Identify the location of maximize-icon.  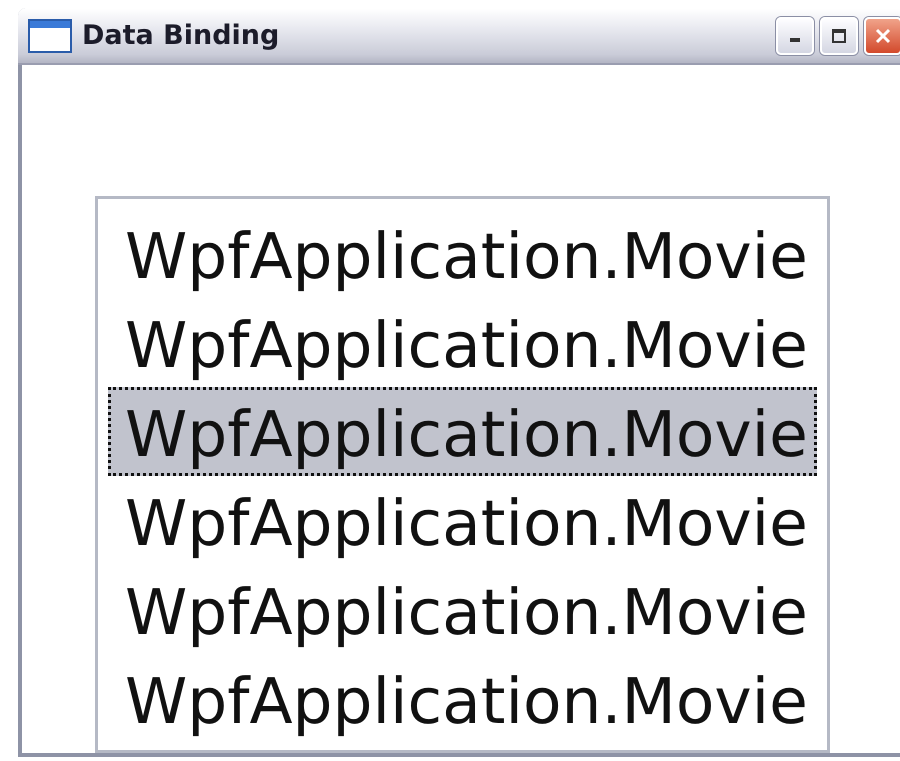
(839, 36).